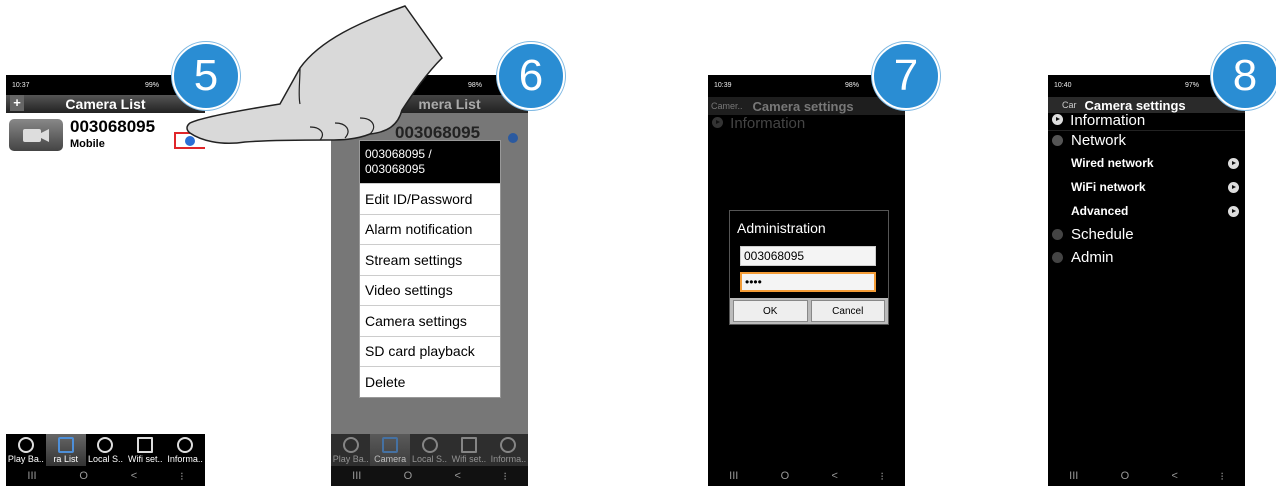  What do you see at coordinates (531, 76) in the screenshot?
I see `step-badge-6: 6` at bounding box center [531, 76].